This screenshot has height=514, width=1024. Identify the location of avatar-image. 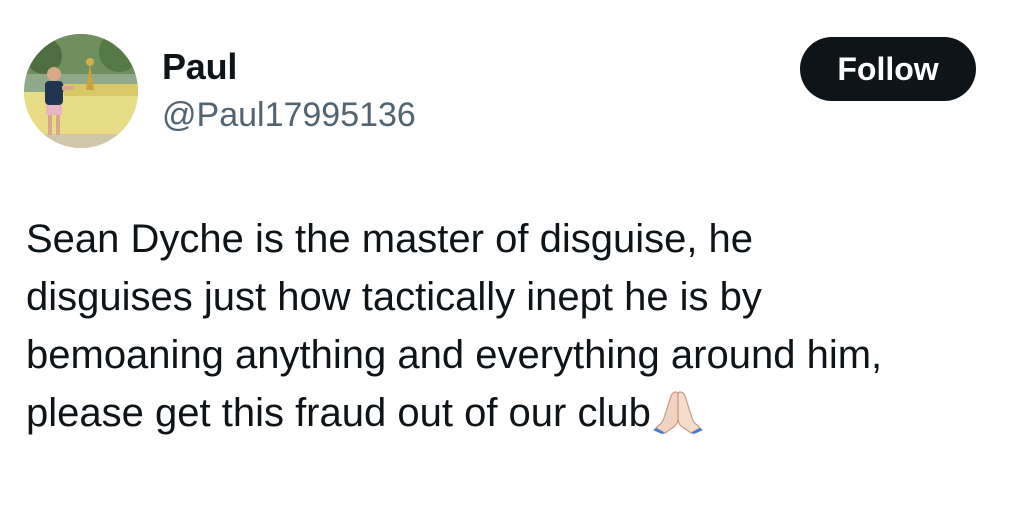
(81, 91).